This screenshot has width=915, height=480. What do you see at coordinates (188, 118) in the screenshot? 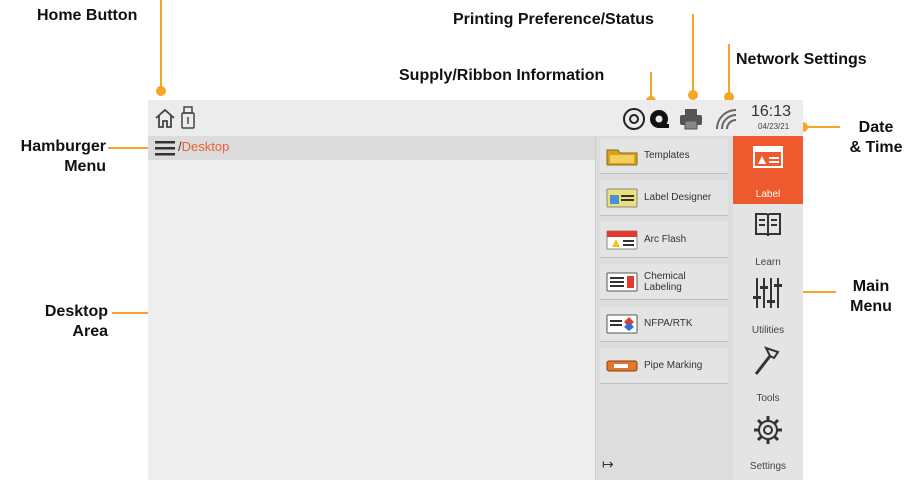
I see `usb-drive-icon` at bounding box center [188, 118].